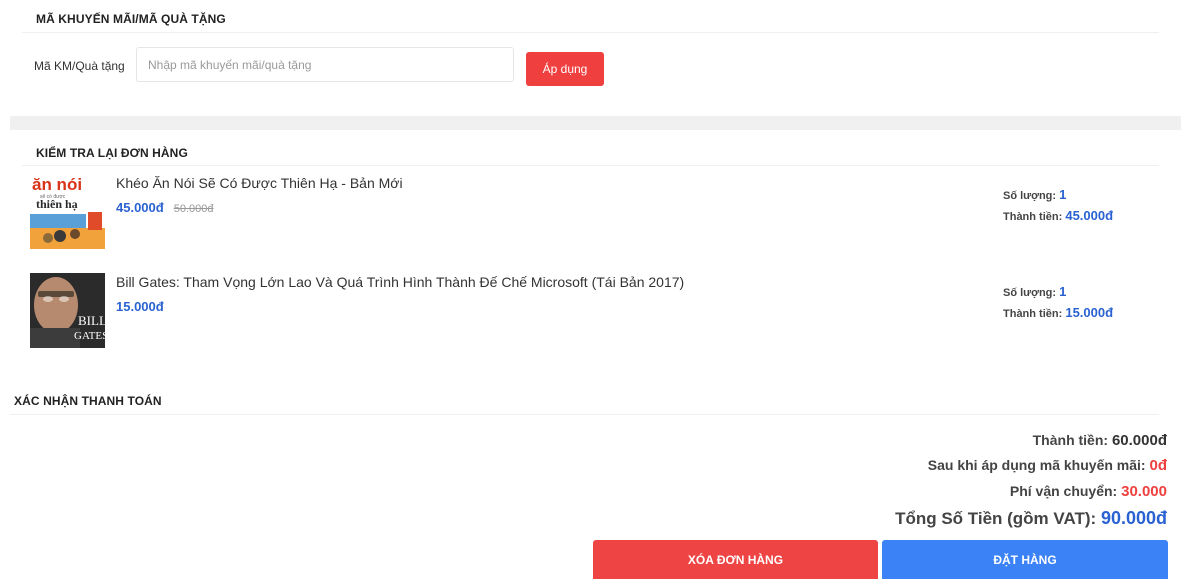 The width and height of the screenshot is (1181, 579). I want to click on summary-subtotal-value: 60.000đ, so click(1139, 440).